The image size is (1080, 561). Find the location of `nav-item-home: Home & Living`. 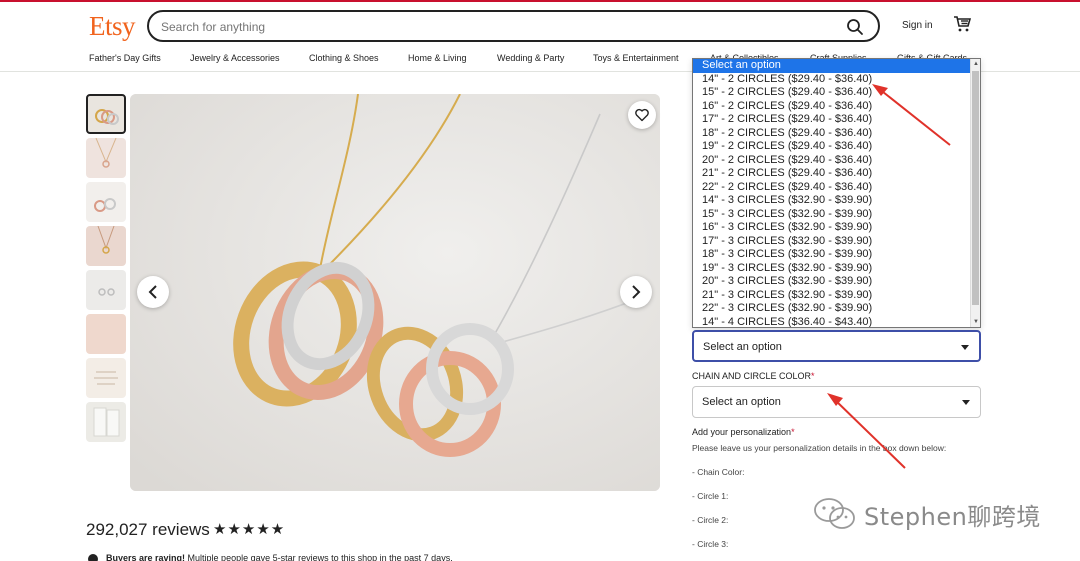

nav-item-home: Home & Living is located at coordinates (437, 58).